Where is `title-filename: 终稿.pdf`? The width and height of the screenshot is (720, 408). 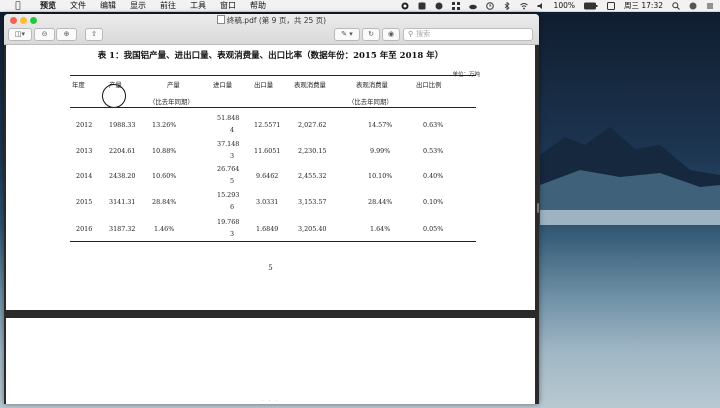
title-filename: 终稿.pdf is located at coordinates (241, 20).